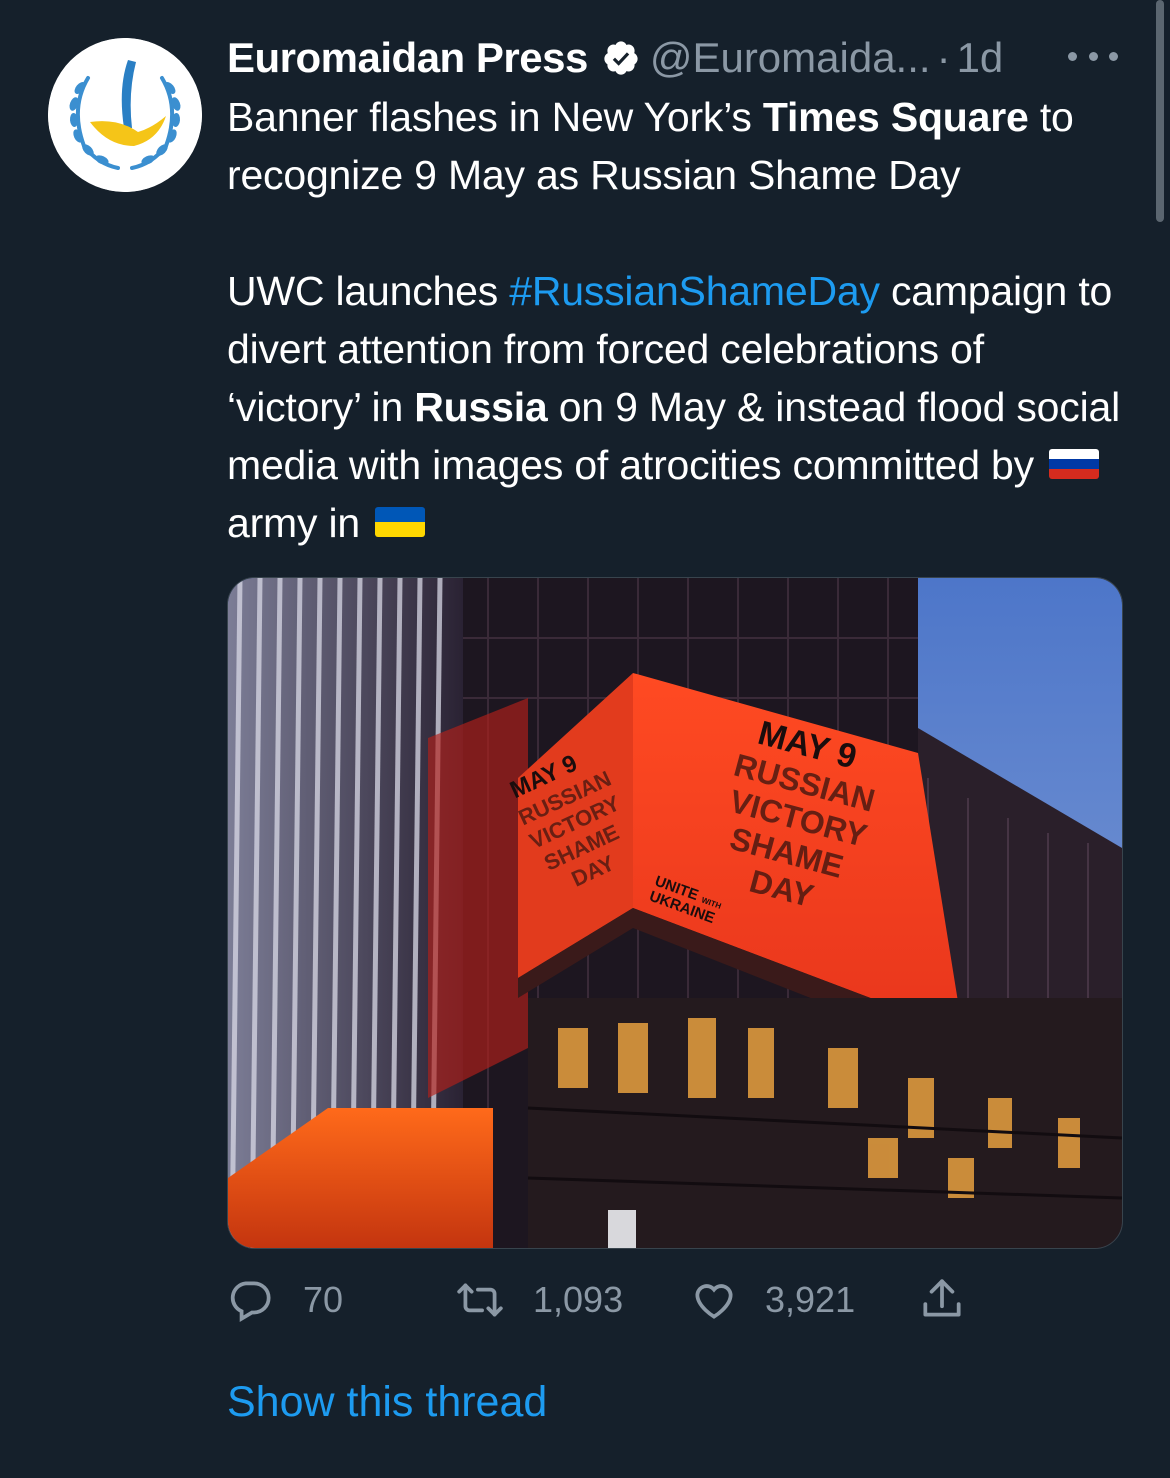 This screenshot has height=1478, width=1170. Describe the element at coordinates (810, 1299) in the screenshot. I see `like-count: 3,921` at that location.